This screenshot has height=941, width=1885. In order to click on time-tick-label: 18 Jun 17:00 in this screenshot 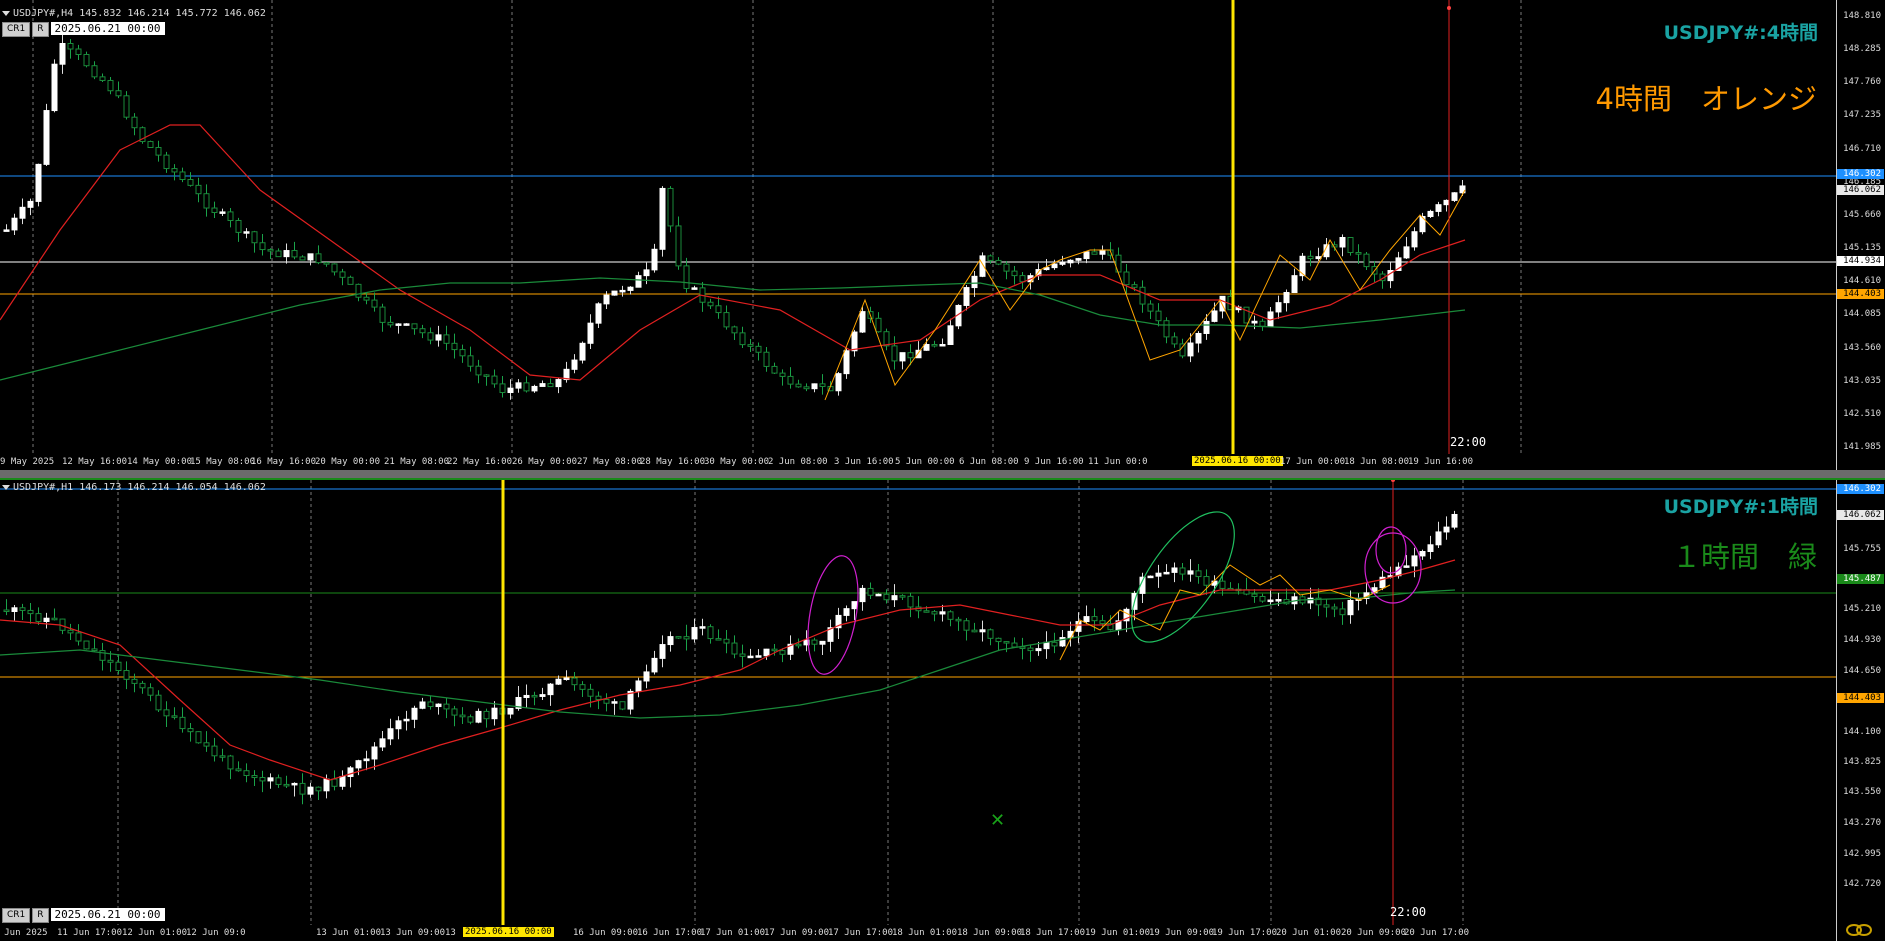, I will do `click(1053, 933)`.